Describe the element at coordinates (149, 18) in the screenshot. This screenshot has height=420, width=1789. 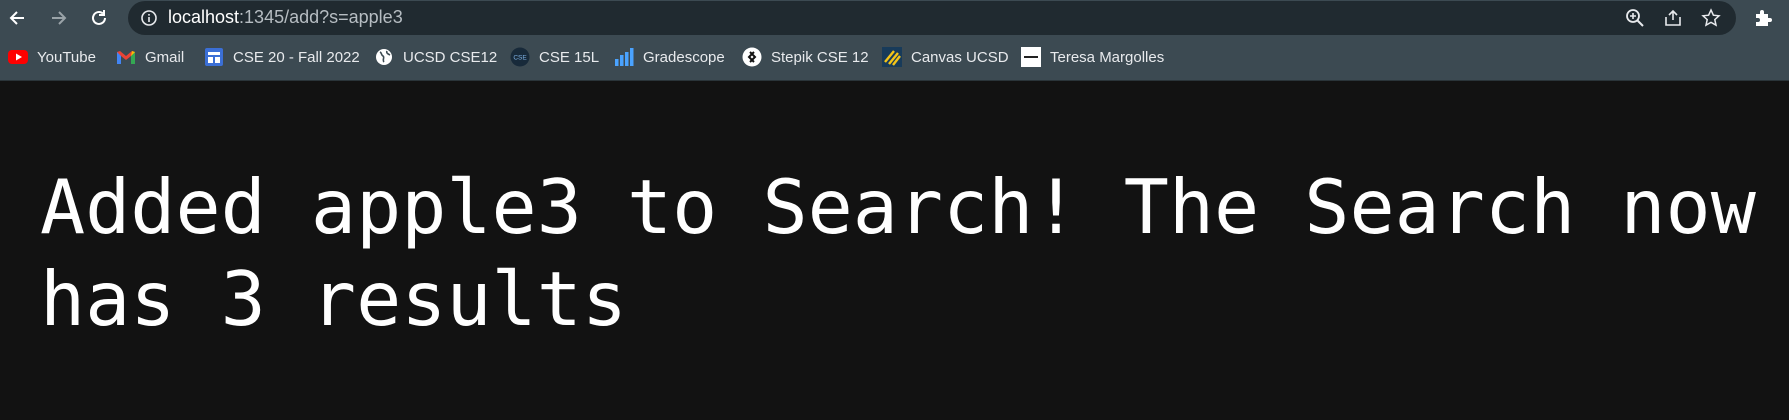
I see `site-info-icon` at that location.